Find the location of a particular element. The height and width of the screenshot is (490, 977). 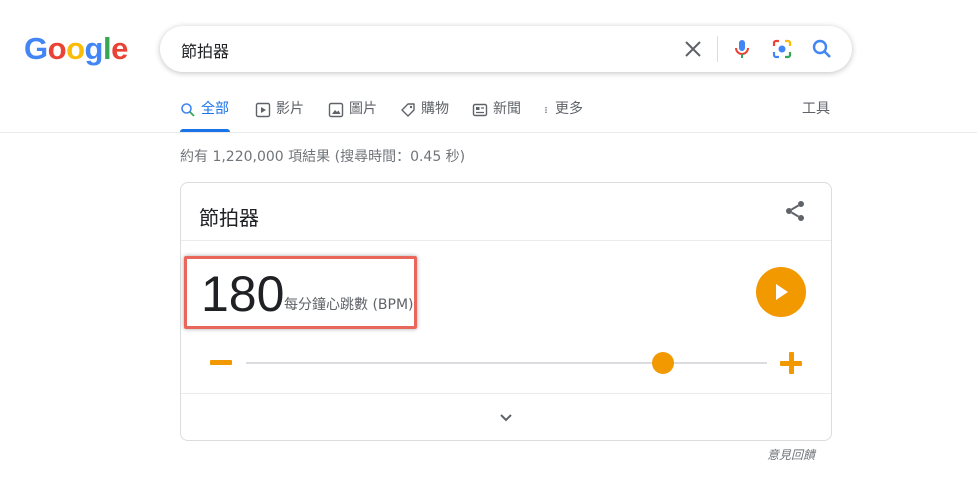

bpm-value: 180 is located at coordinates (243, 294).